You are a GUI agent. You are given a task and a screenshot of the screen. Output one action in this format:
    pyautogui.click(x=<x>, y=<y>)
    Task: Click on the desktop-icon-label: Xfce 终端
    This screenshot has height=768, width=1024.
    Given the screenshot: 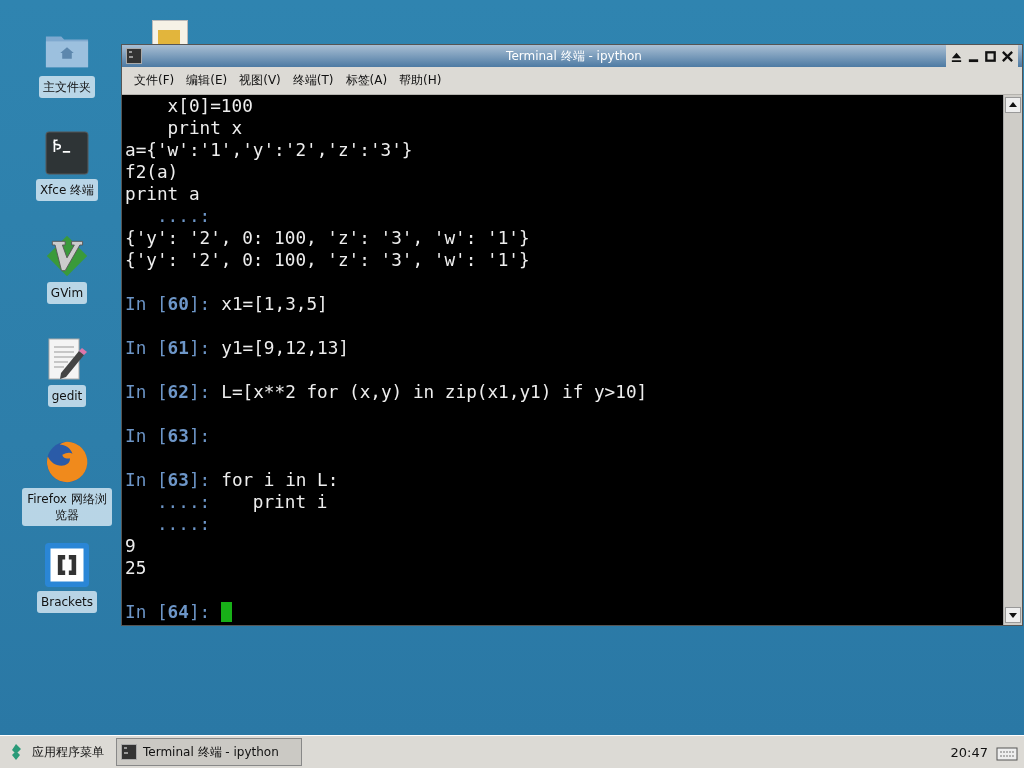 What is the action you would take?
    pyautogui.click(x=67, y=190)
    